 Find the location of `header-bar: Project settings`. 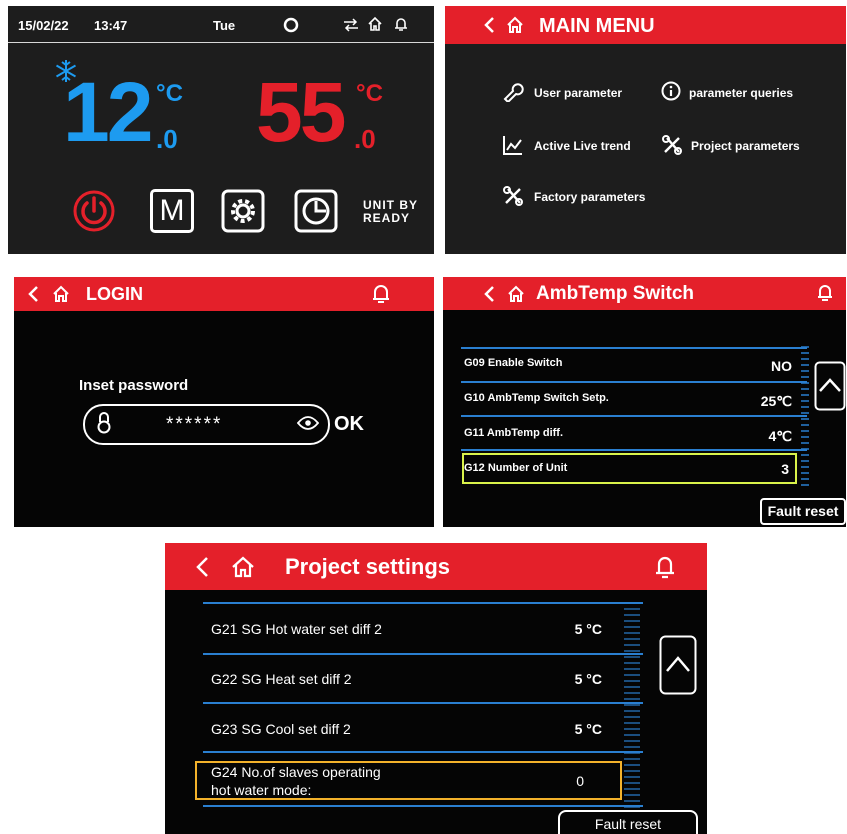

header-bar: Project settings is located at coordinates (436, 566).